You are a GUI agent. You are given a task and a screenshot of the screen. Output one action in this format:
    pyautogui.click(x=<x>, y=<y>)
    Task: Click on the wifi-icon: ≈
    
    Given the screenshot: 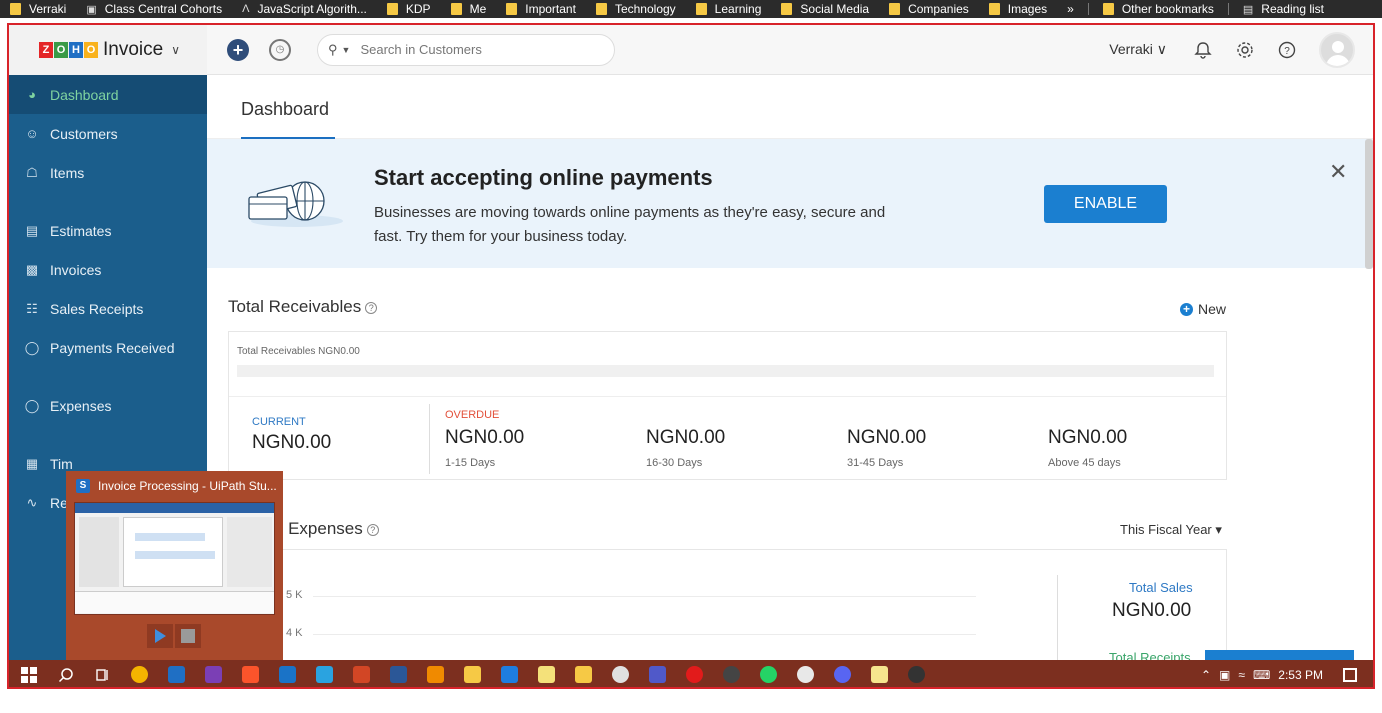 What is the action you would take?
    pyautogui.click(x=1241, y=675)
    